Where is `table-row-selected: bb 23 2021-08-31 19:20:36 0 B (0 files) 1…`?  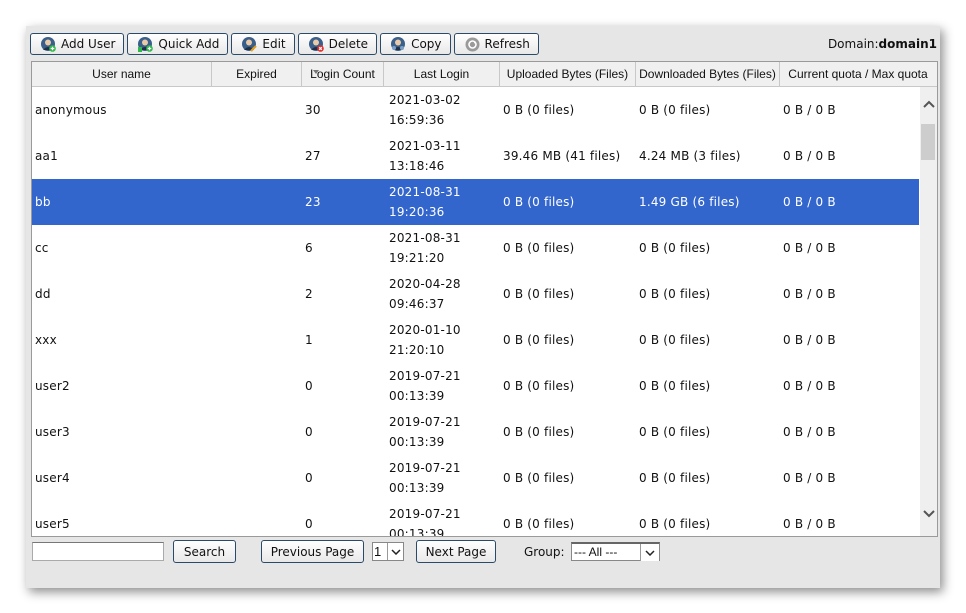
table-row-selected: bb 23 2021-08-31 19:20:36 0 B (0 files) 1… is located at coordinates (475, 202).